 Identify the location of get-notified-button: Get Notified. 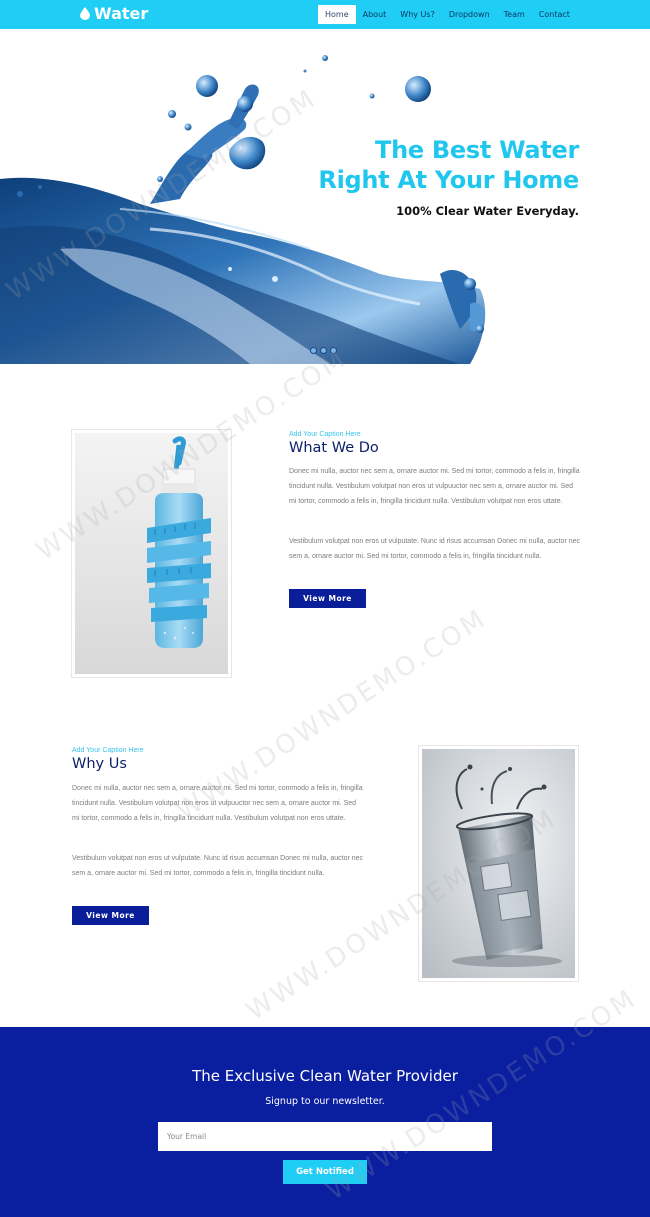
(325, 1172).